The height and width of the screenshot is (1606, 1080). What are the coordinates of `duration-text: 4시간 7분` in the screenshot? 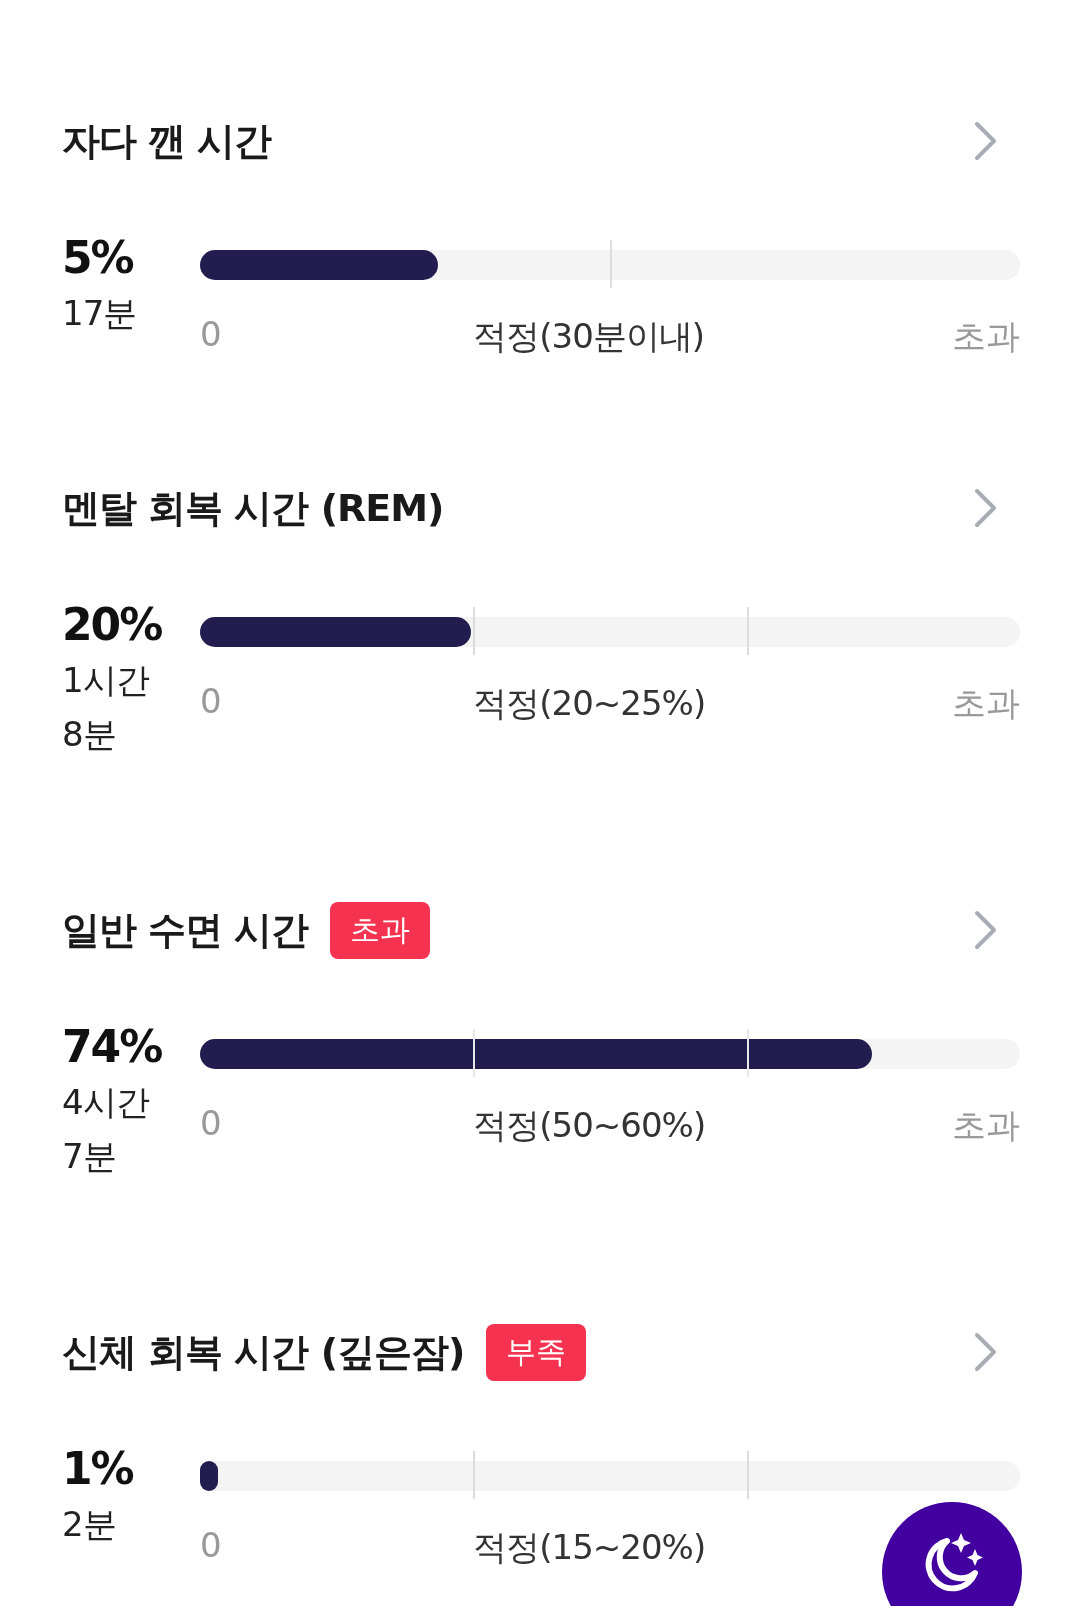 It's located at (106, 1129).